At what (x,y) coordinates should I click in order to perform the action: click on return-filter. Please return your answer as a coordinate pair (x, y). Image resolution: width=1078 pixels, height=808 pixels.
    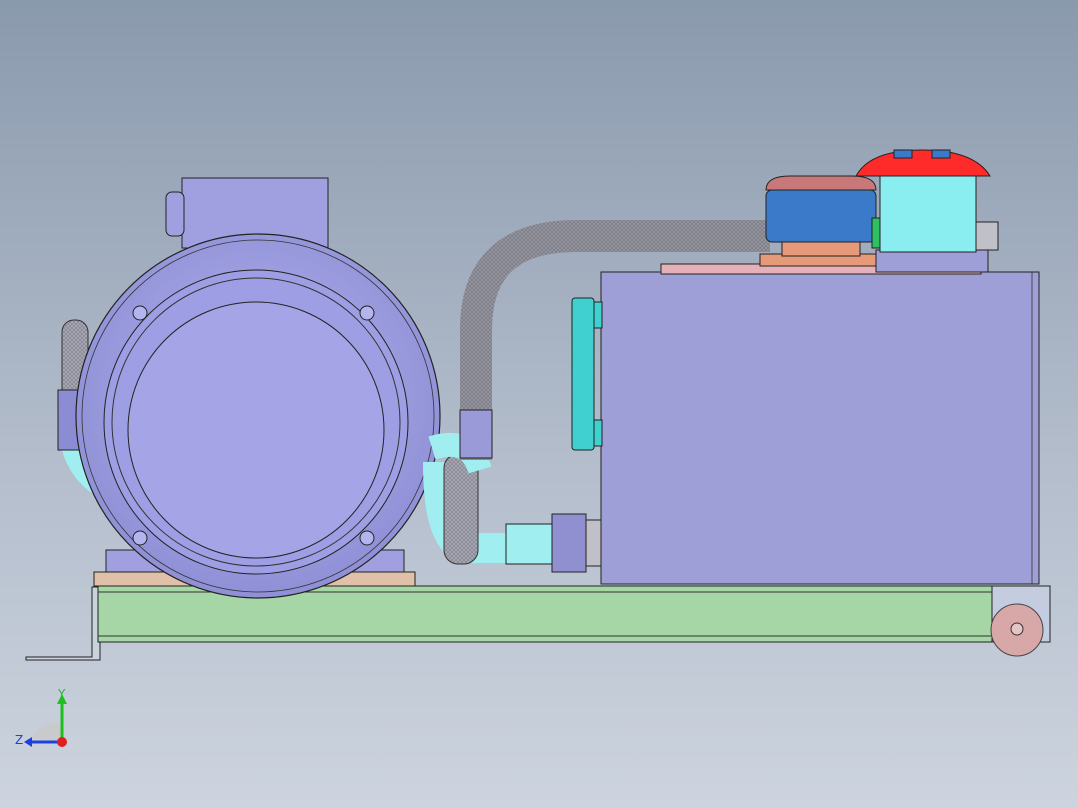
    Looking at the image, I should click on (927, 211).